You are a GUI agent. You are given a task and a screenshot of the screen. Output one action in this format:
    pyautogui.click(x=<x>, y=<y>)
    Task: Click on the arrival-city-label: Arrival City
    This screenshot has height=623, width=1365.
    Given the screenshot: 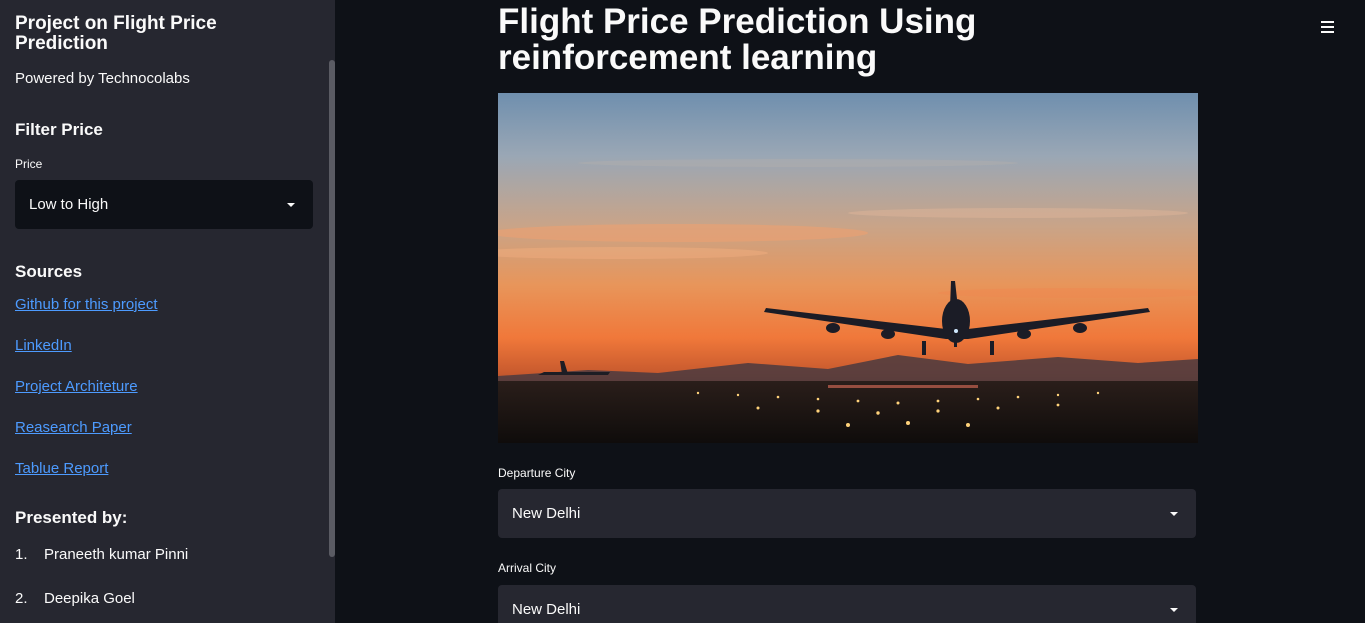 What is the action you would take?
    pyautogui.click(x=527, y=568)
    